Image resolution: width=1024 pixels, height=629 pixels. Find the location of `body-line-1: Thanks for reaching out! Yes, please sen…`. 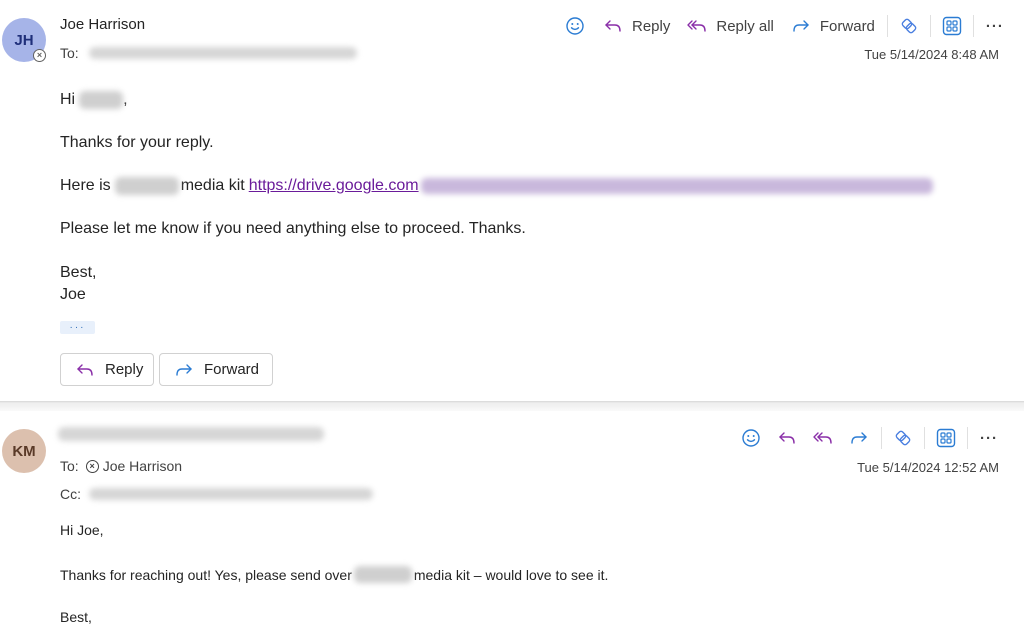

body-line-1: Thanks for reaching out! Yes, please sen… is located at coordinates (334, 574).